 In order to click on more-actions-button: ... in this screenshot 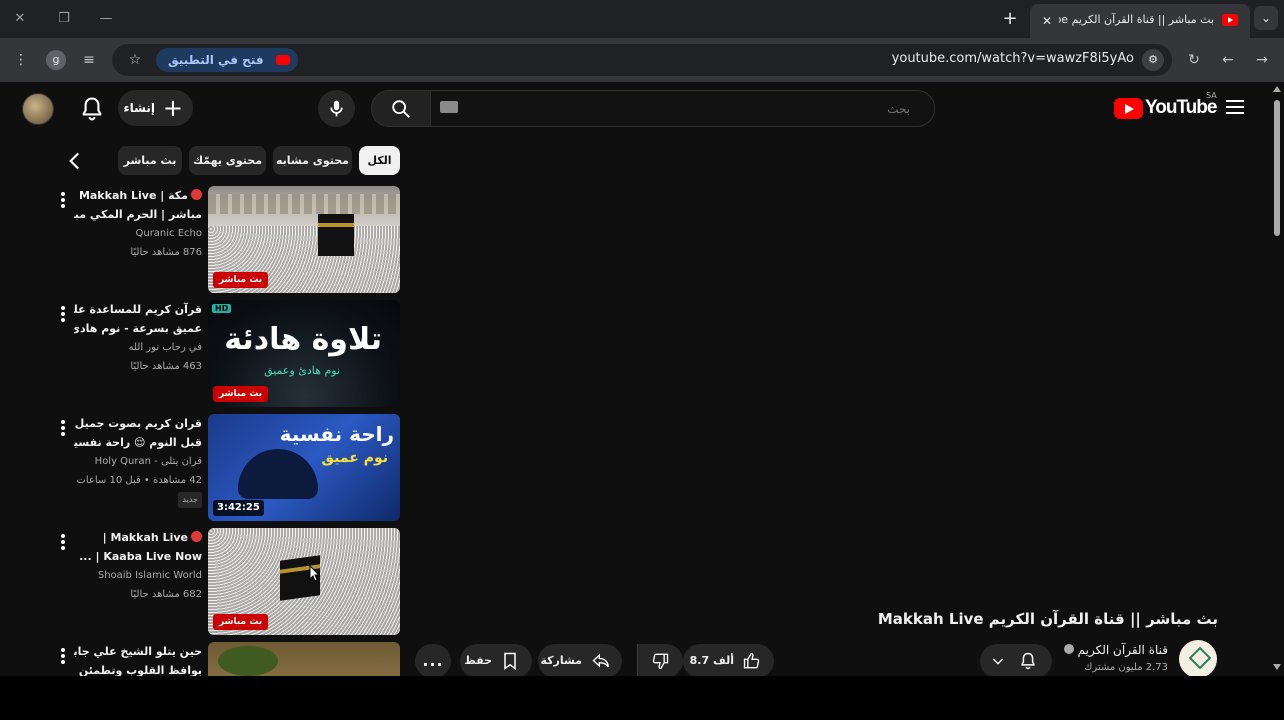, I will do `click(433, 660)`.